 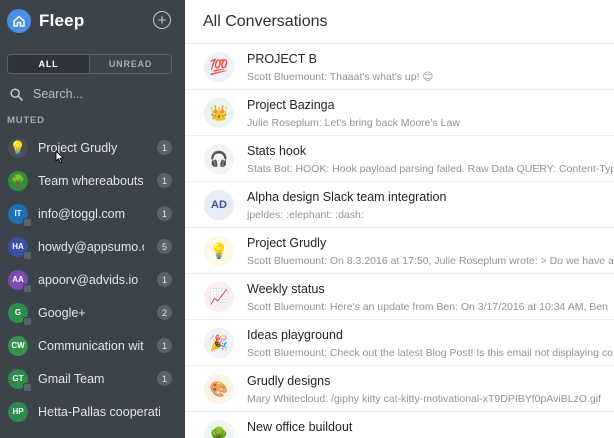 I want to click on home-icon, so click(x=19, y=21).